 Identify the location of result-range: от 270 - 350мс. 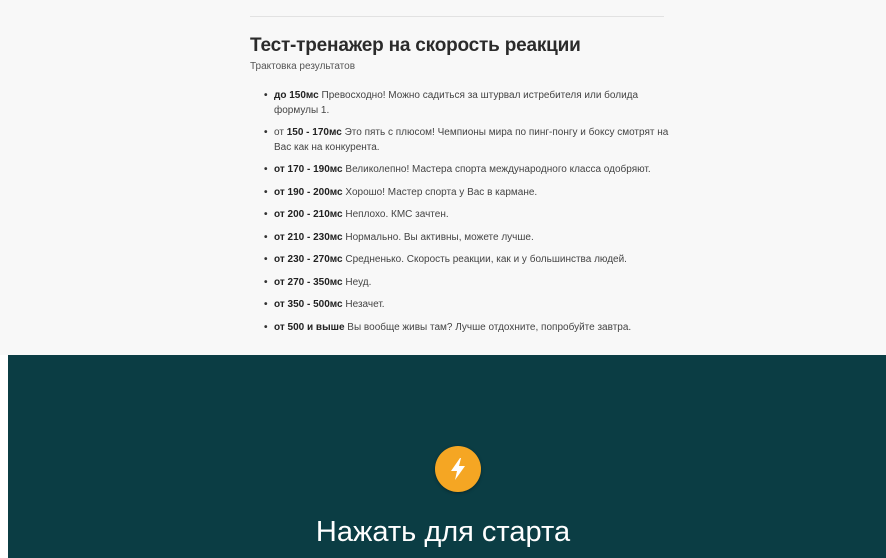
(308, 282).